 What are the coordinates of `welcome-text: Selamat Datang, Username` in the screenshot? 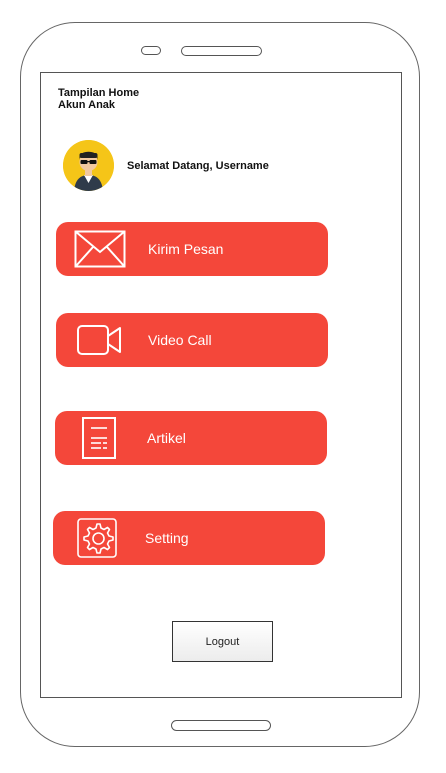 It's located at (198, 166).